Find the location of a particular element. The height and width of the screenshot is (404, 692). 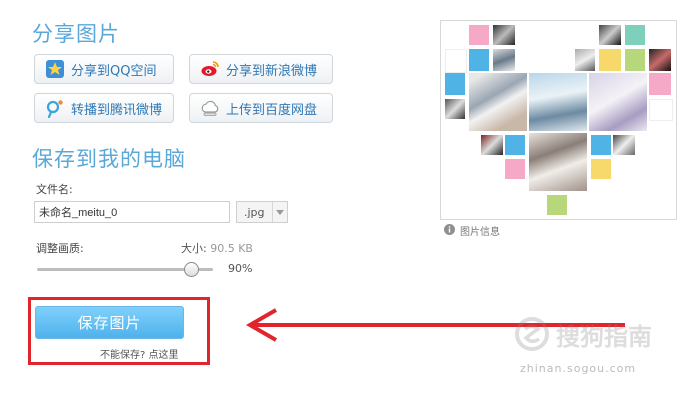

quality-slider-thumb is located at coordinates (191, 269).